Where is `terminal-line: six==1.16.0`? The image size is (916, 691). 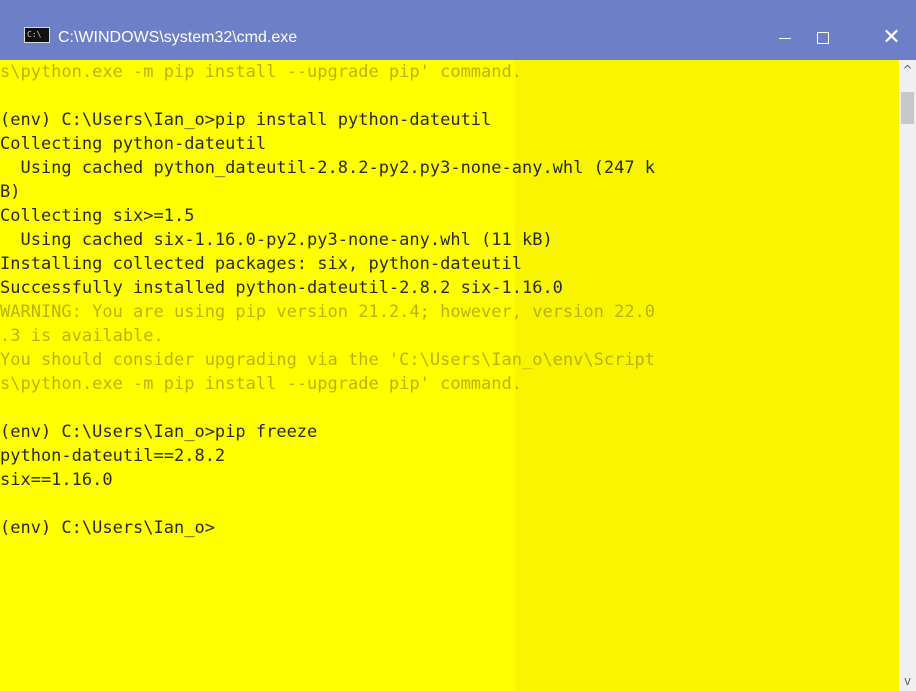
terminal-line: six==1.16.0 is located at coordinates (56, 480).